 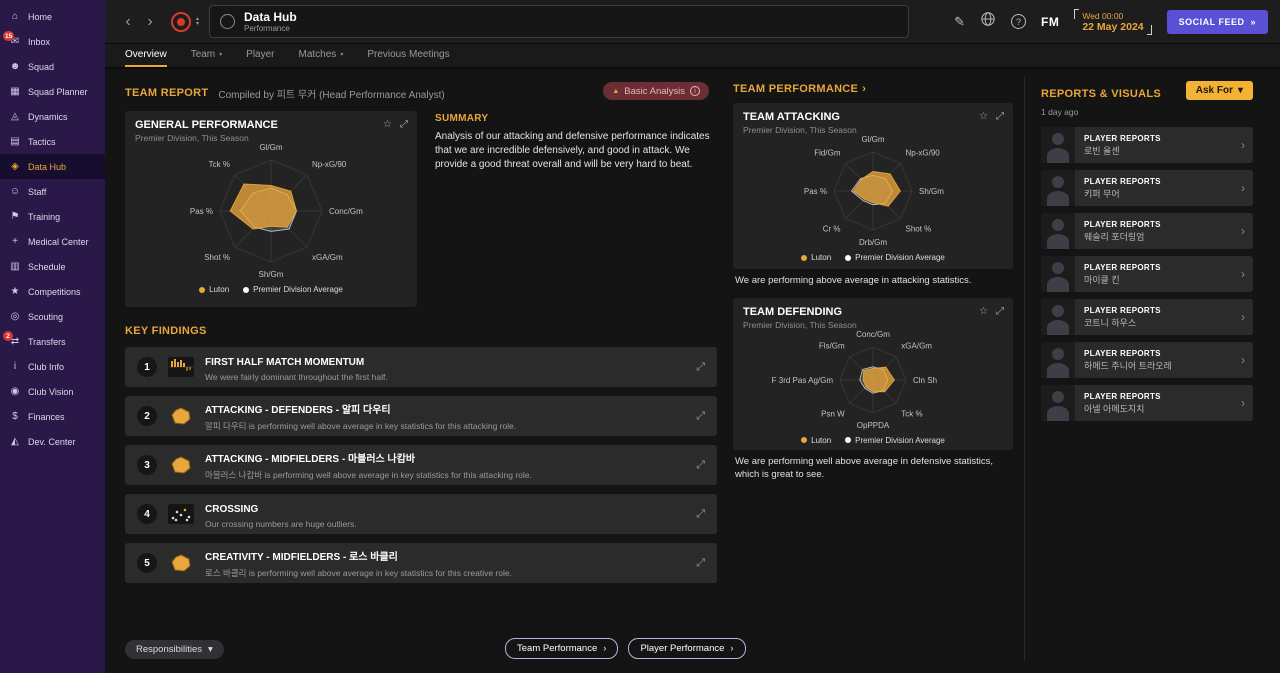 I want to click on continue-button, so click(x=181, y=21).